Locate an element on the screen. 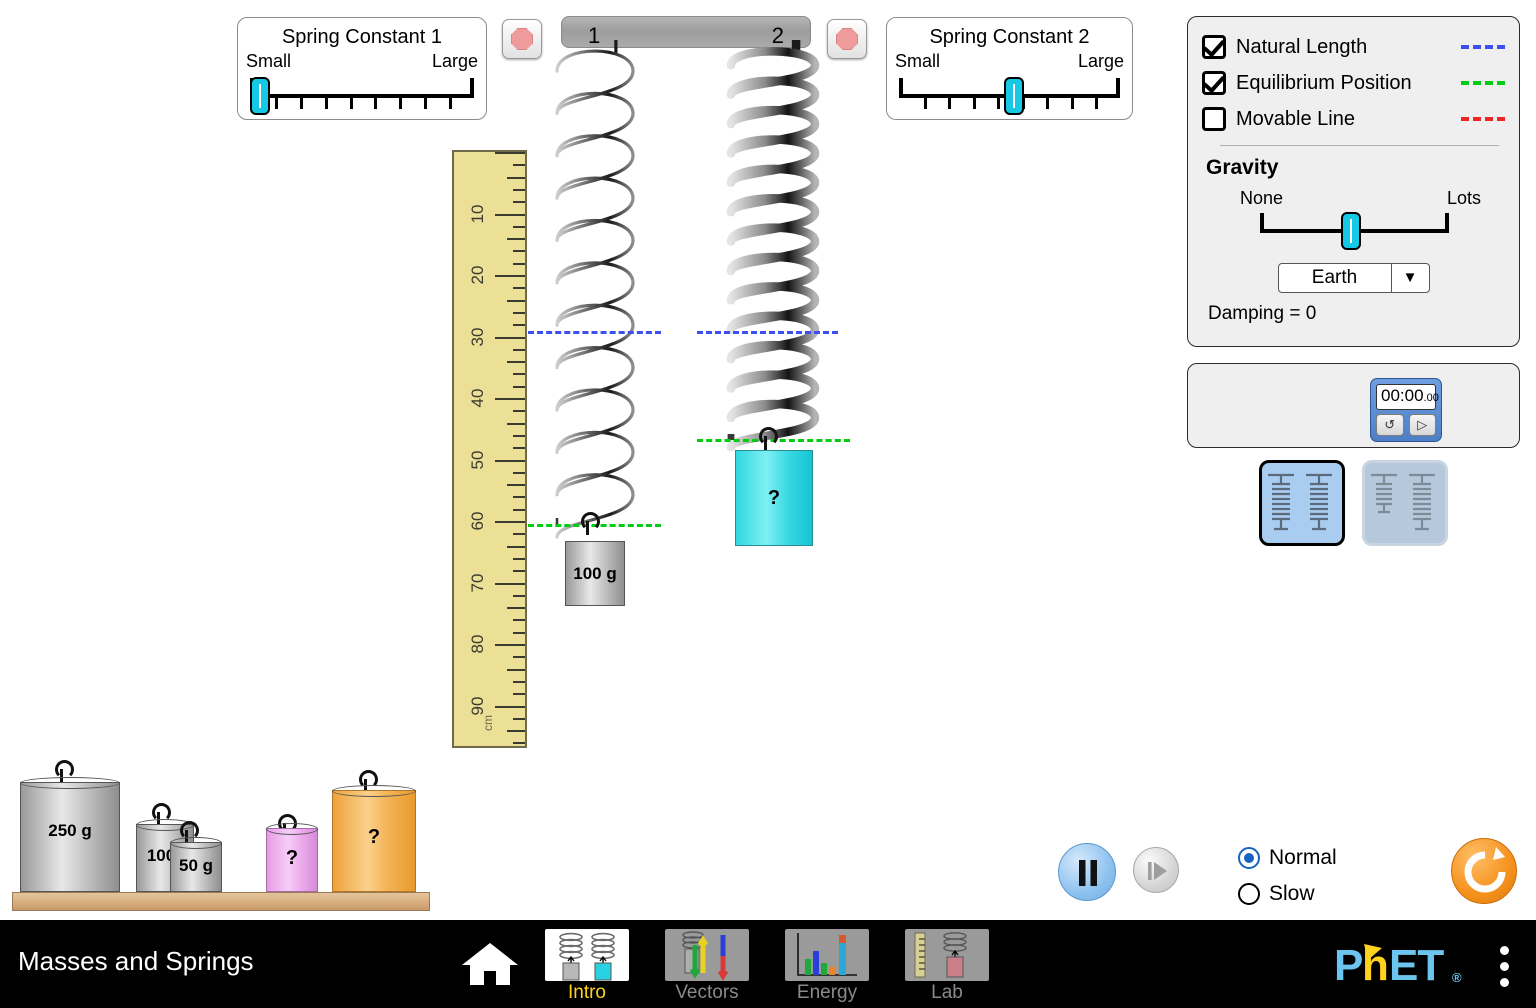  tab-intro: Intro is located at coordinates (587, 966).